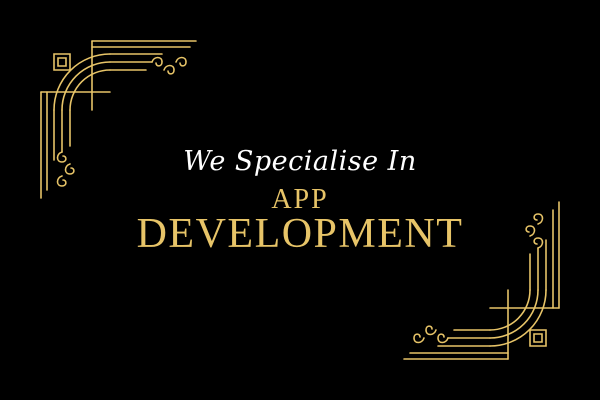  What do you see at coordinates (300, 161) in the screenshot?
I see `tagline-text: We Specialise In` at bounding box center [300, 161].